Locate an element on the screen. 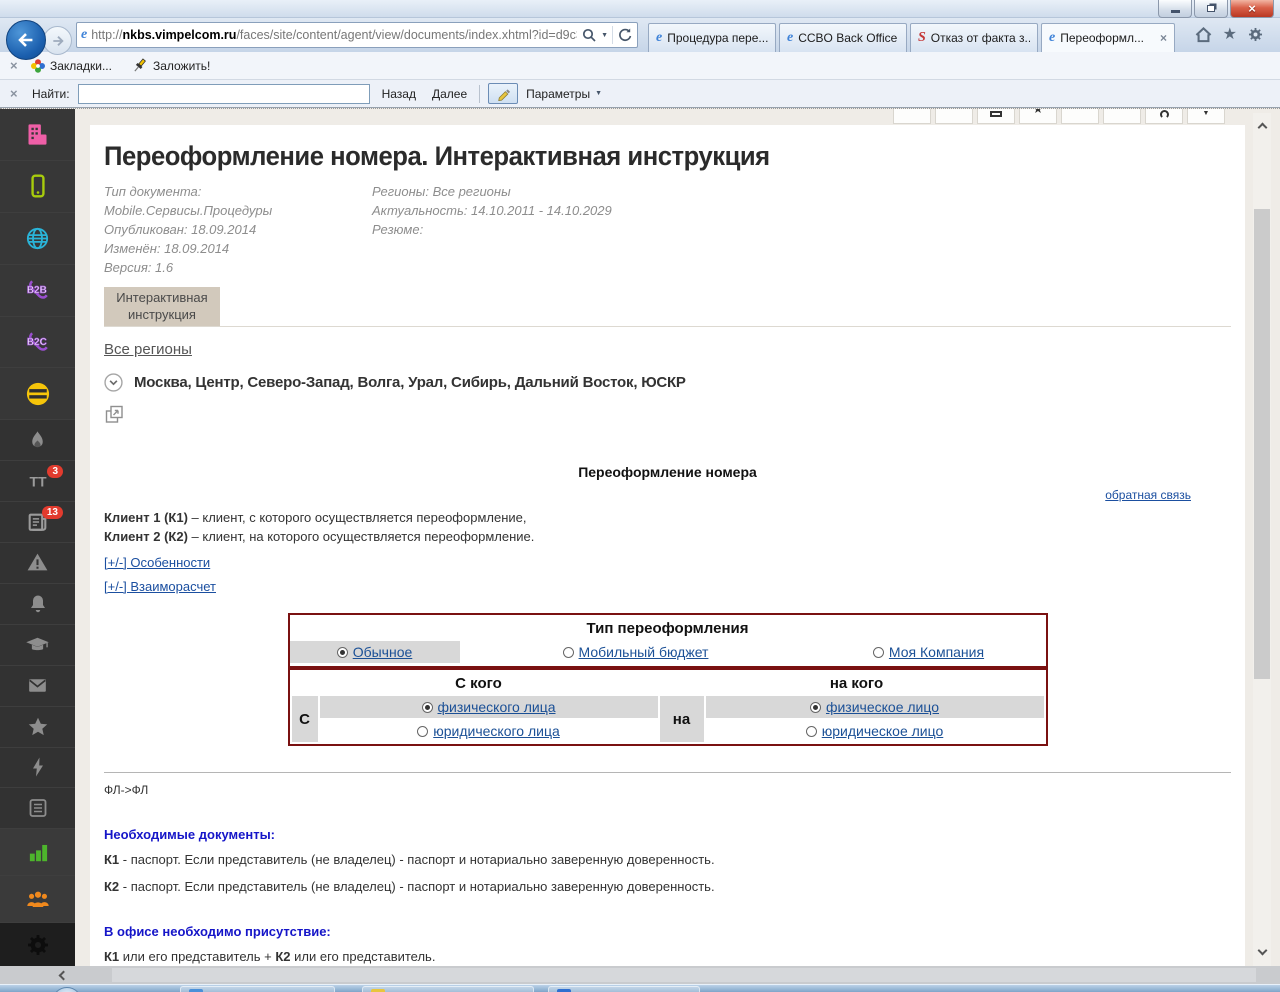  address-dropdown-icon: ▼ is located at coordinates (604, 35).